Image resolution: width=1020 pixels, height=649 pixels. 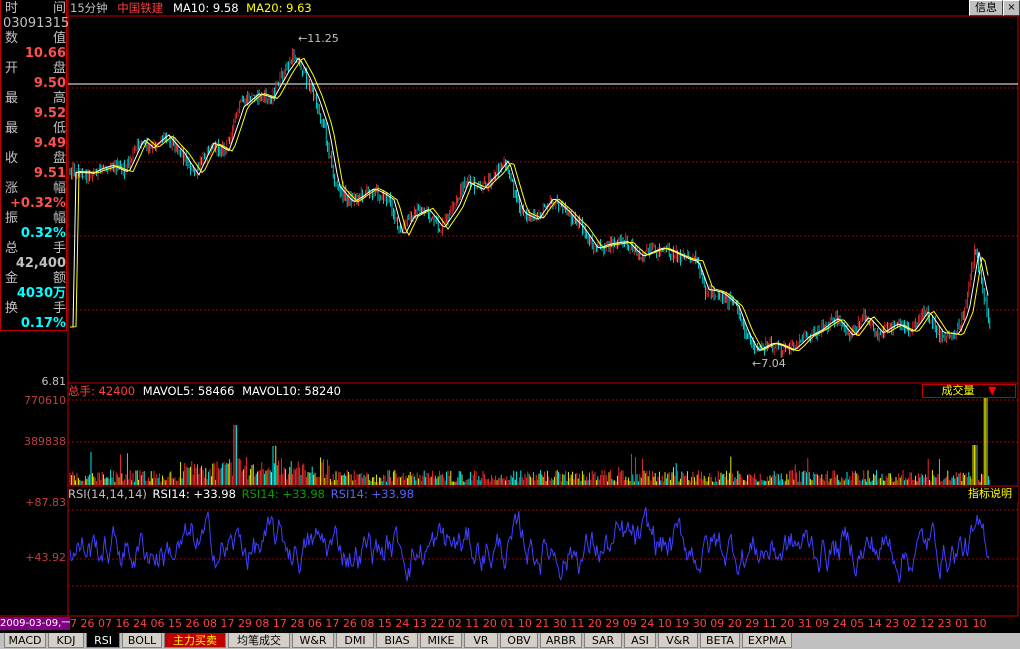 What do you see at coordinates (299, 8) in the screenshot?
I see `ma20-value: 9.63` at bounding box center [299, 8].